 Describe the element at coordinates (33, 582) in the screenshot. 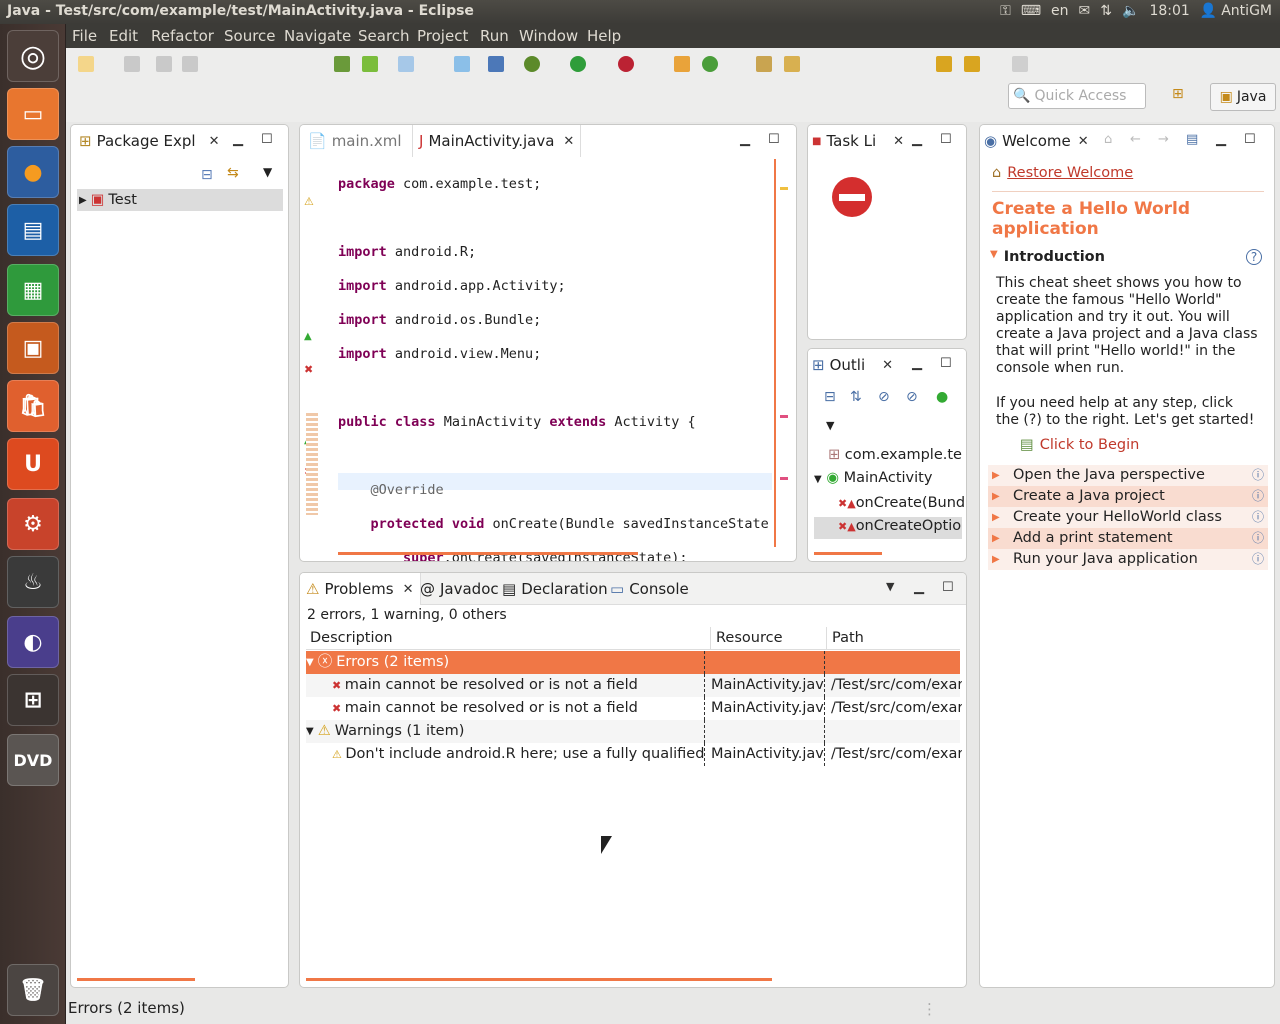

I see `steam-icon: ♨` at that location.